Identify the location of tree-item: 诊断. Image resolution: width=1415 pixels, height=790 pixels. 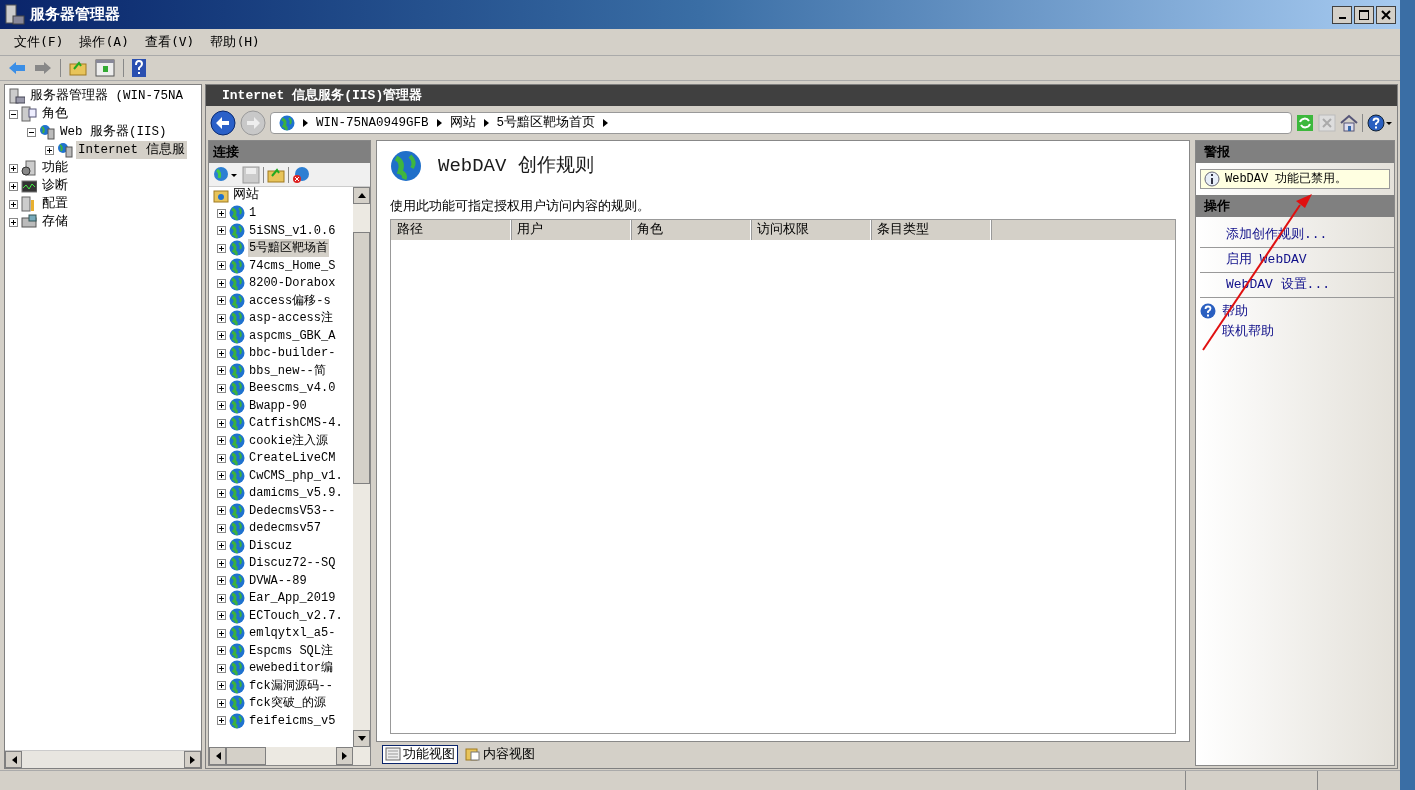
(55, 186).